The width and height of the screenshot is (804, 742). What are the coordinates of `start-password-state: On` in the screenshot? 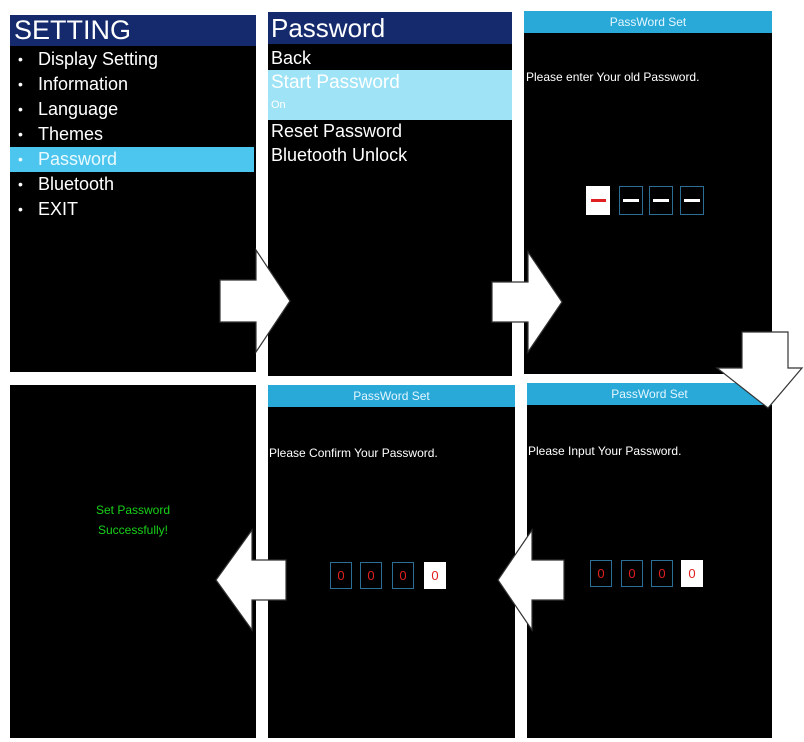 It's located at (278, 105).